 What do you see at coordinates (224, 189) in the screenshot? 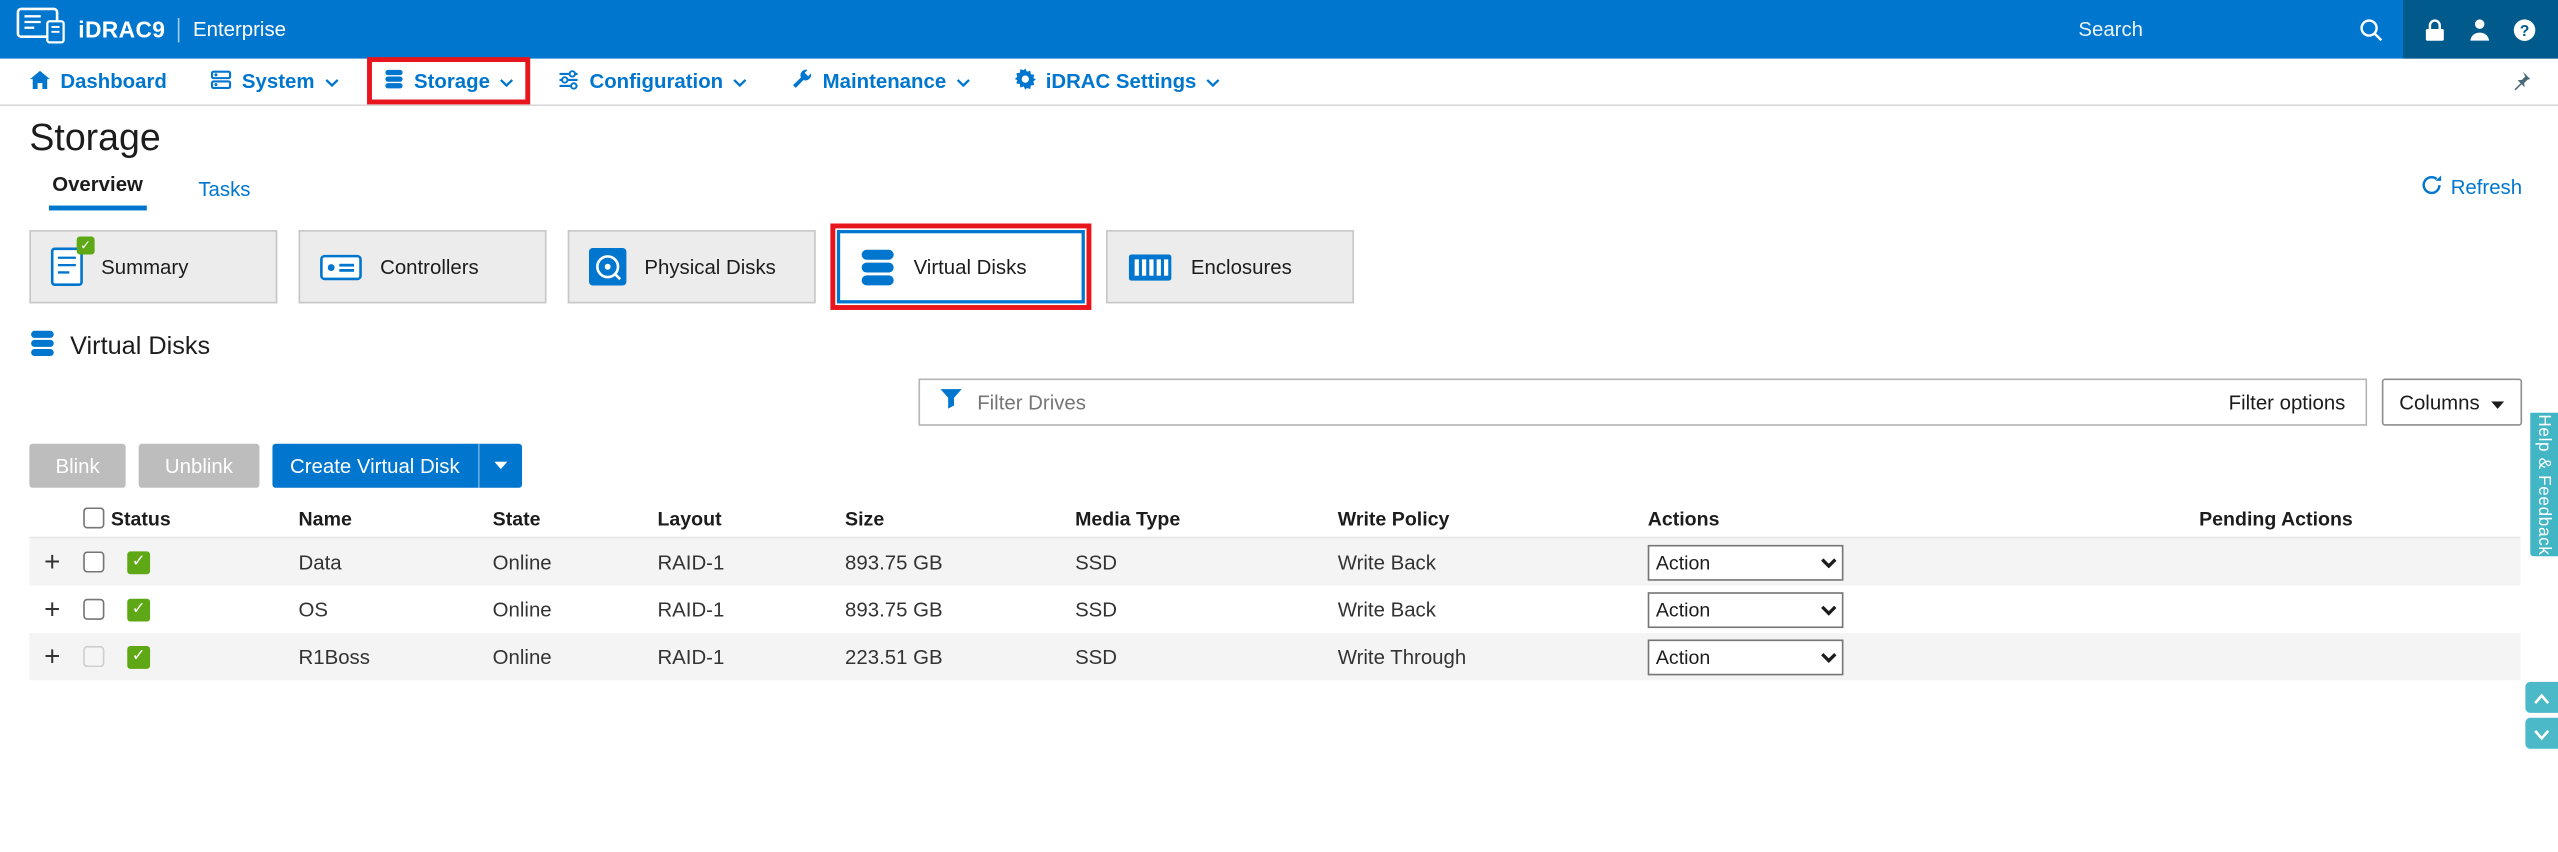
I see `tab-tasks: Tasks` at bounding box center [224, 189].